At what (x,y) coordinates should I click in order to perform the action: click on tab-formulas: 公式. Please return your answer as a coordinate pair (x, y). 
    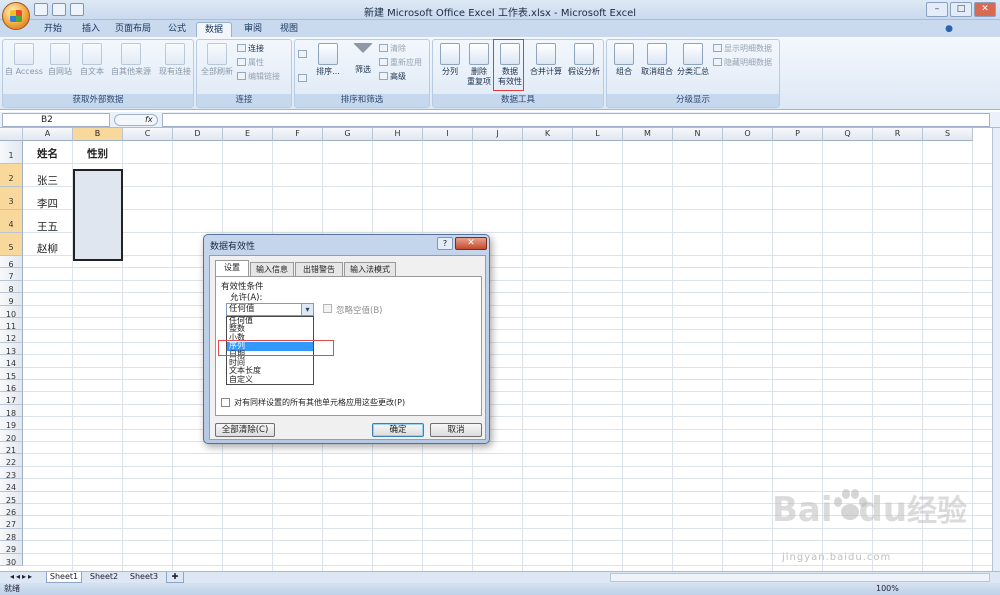
    Looking at the image, I should click on (177, 29).